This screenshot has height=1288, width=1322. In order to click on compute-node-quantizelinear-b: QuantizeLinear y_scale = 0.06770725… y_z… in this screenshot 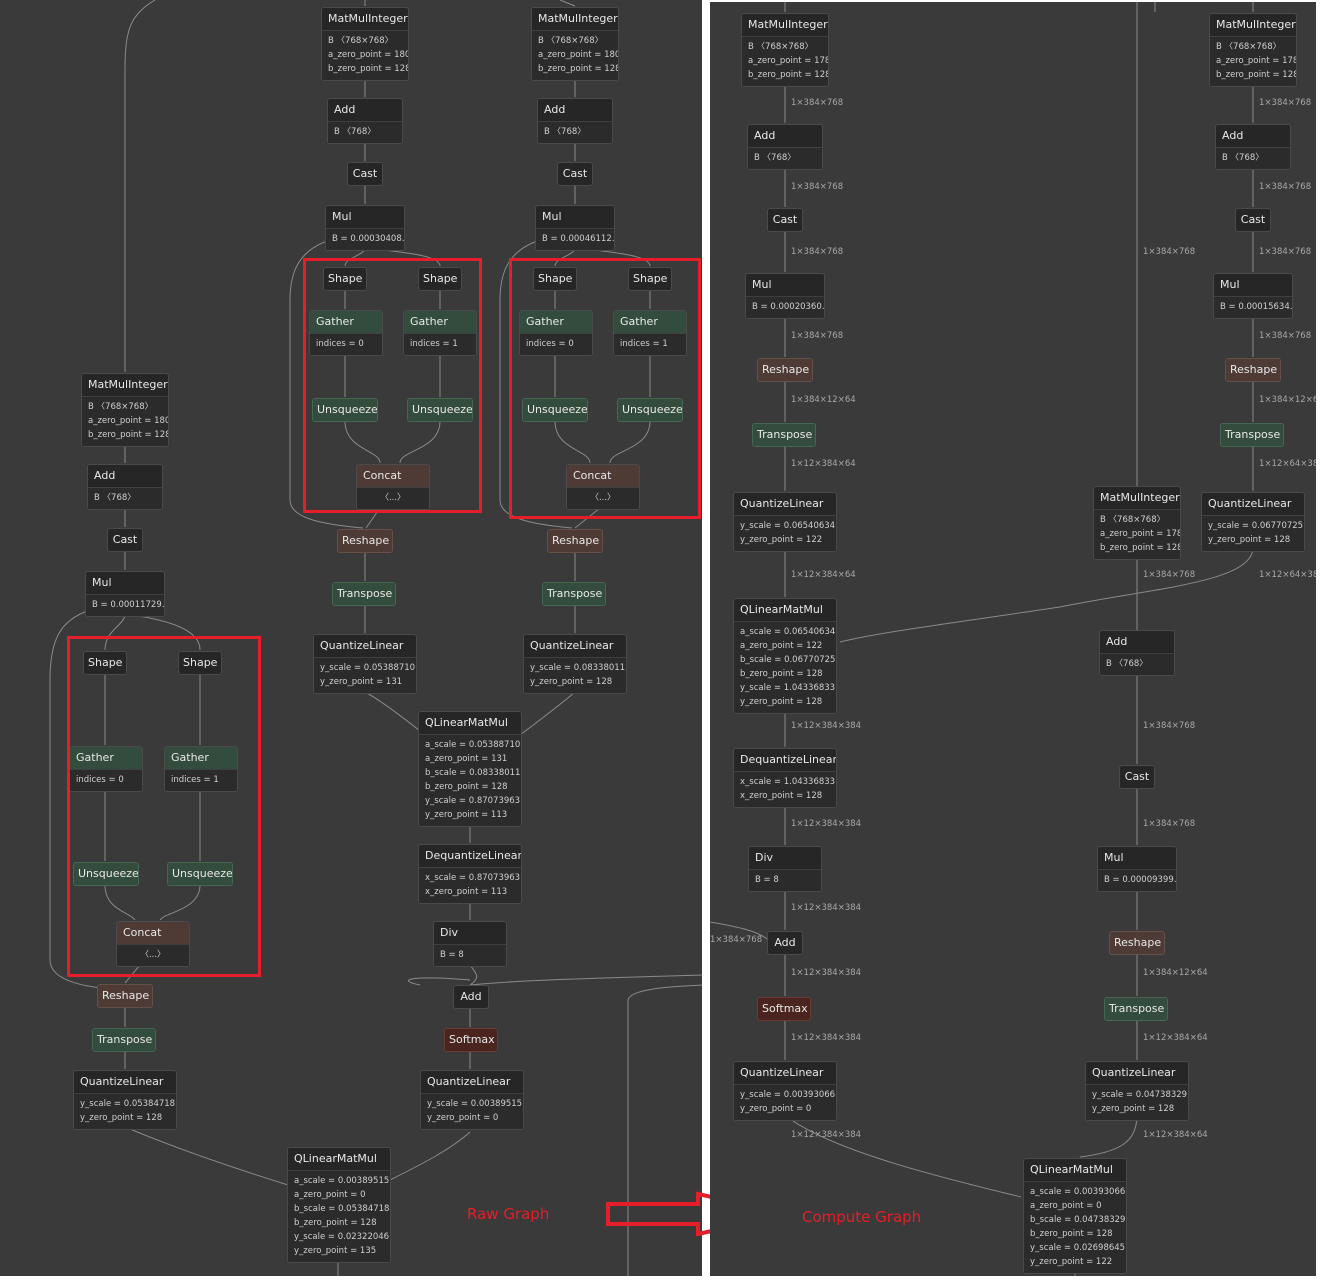, I will do `click(1253, 522)`.